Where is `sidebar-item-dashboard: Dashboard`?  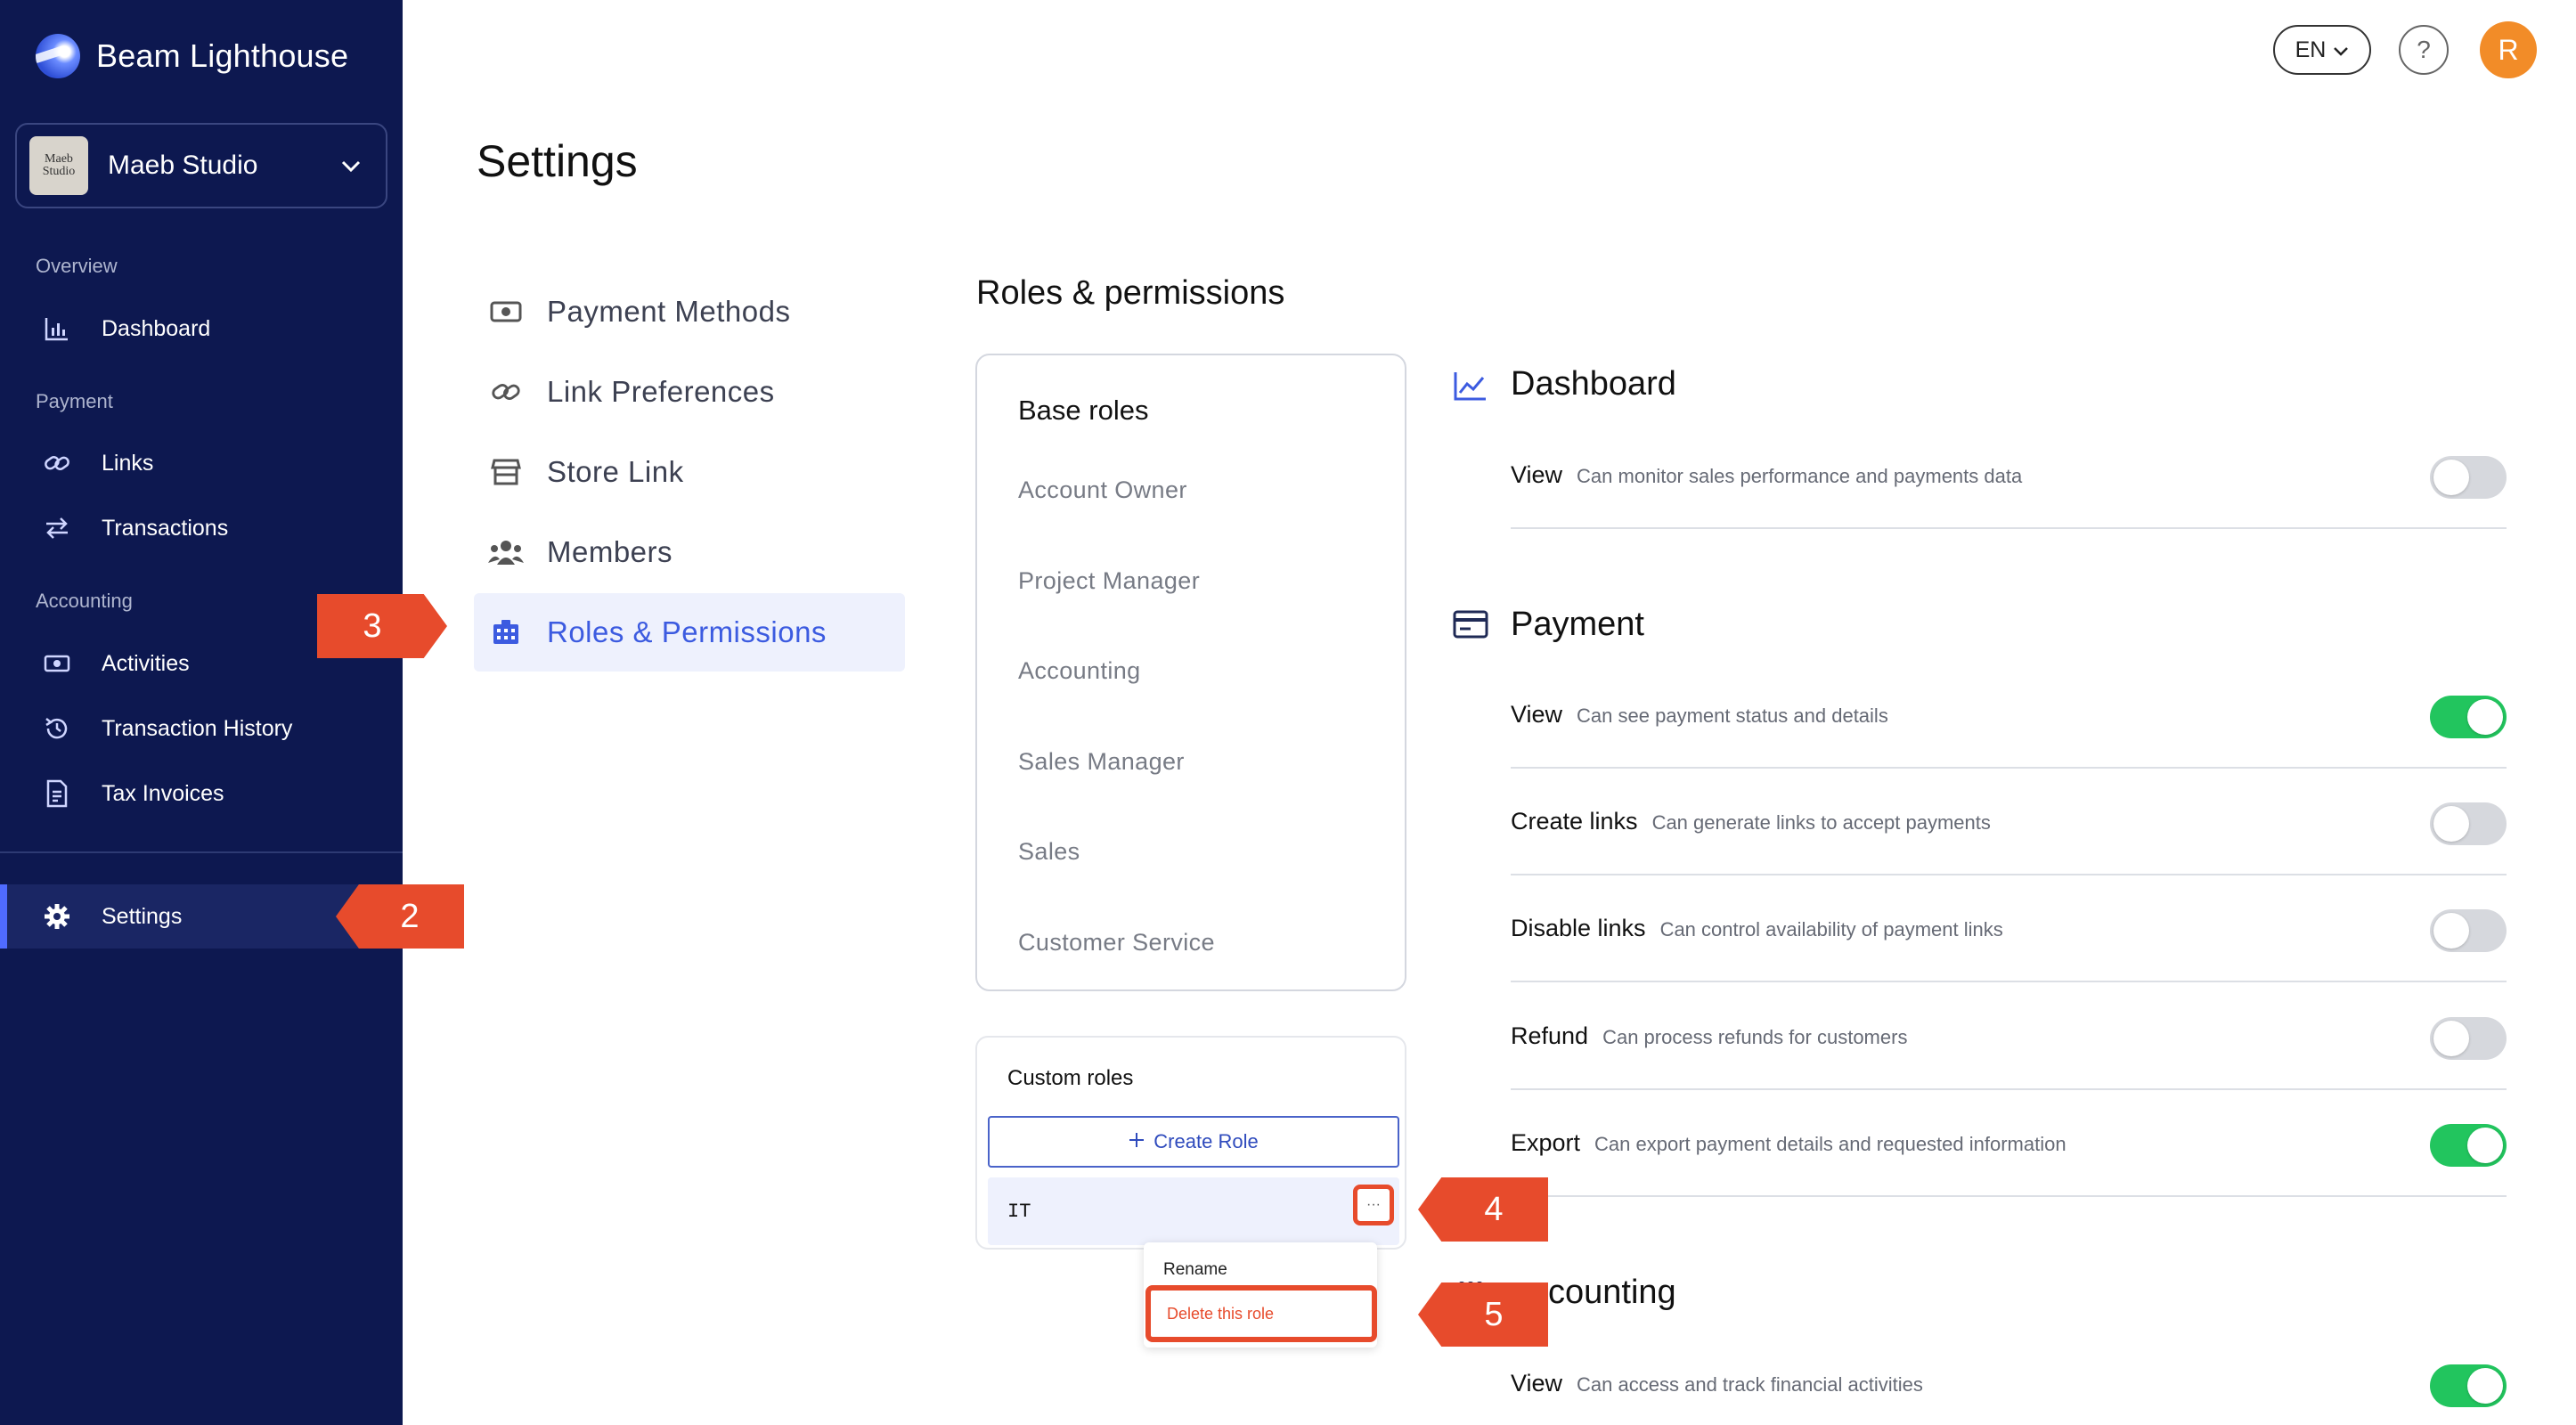 sidebar-item-dashboard: Dashboard is located at coordinates (202, 328).